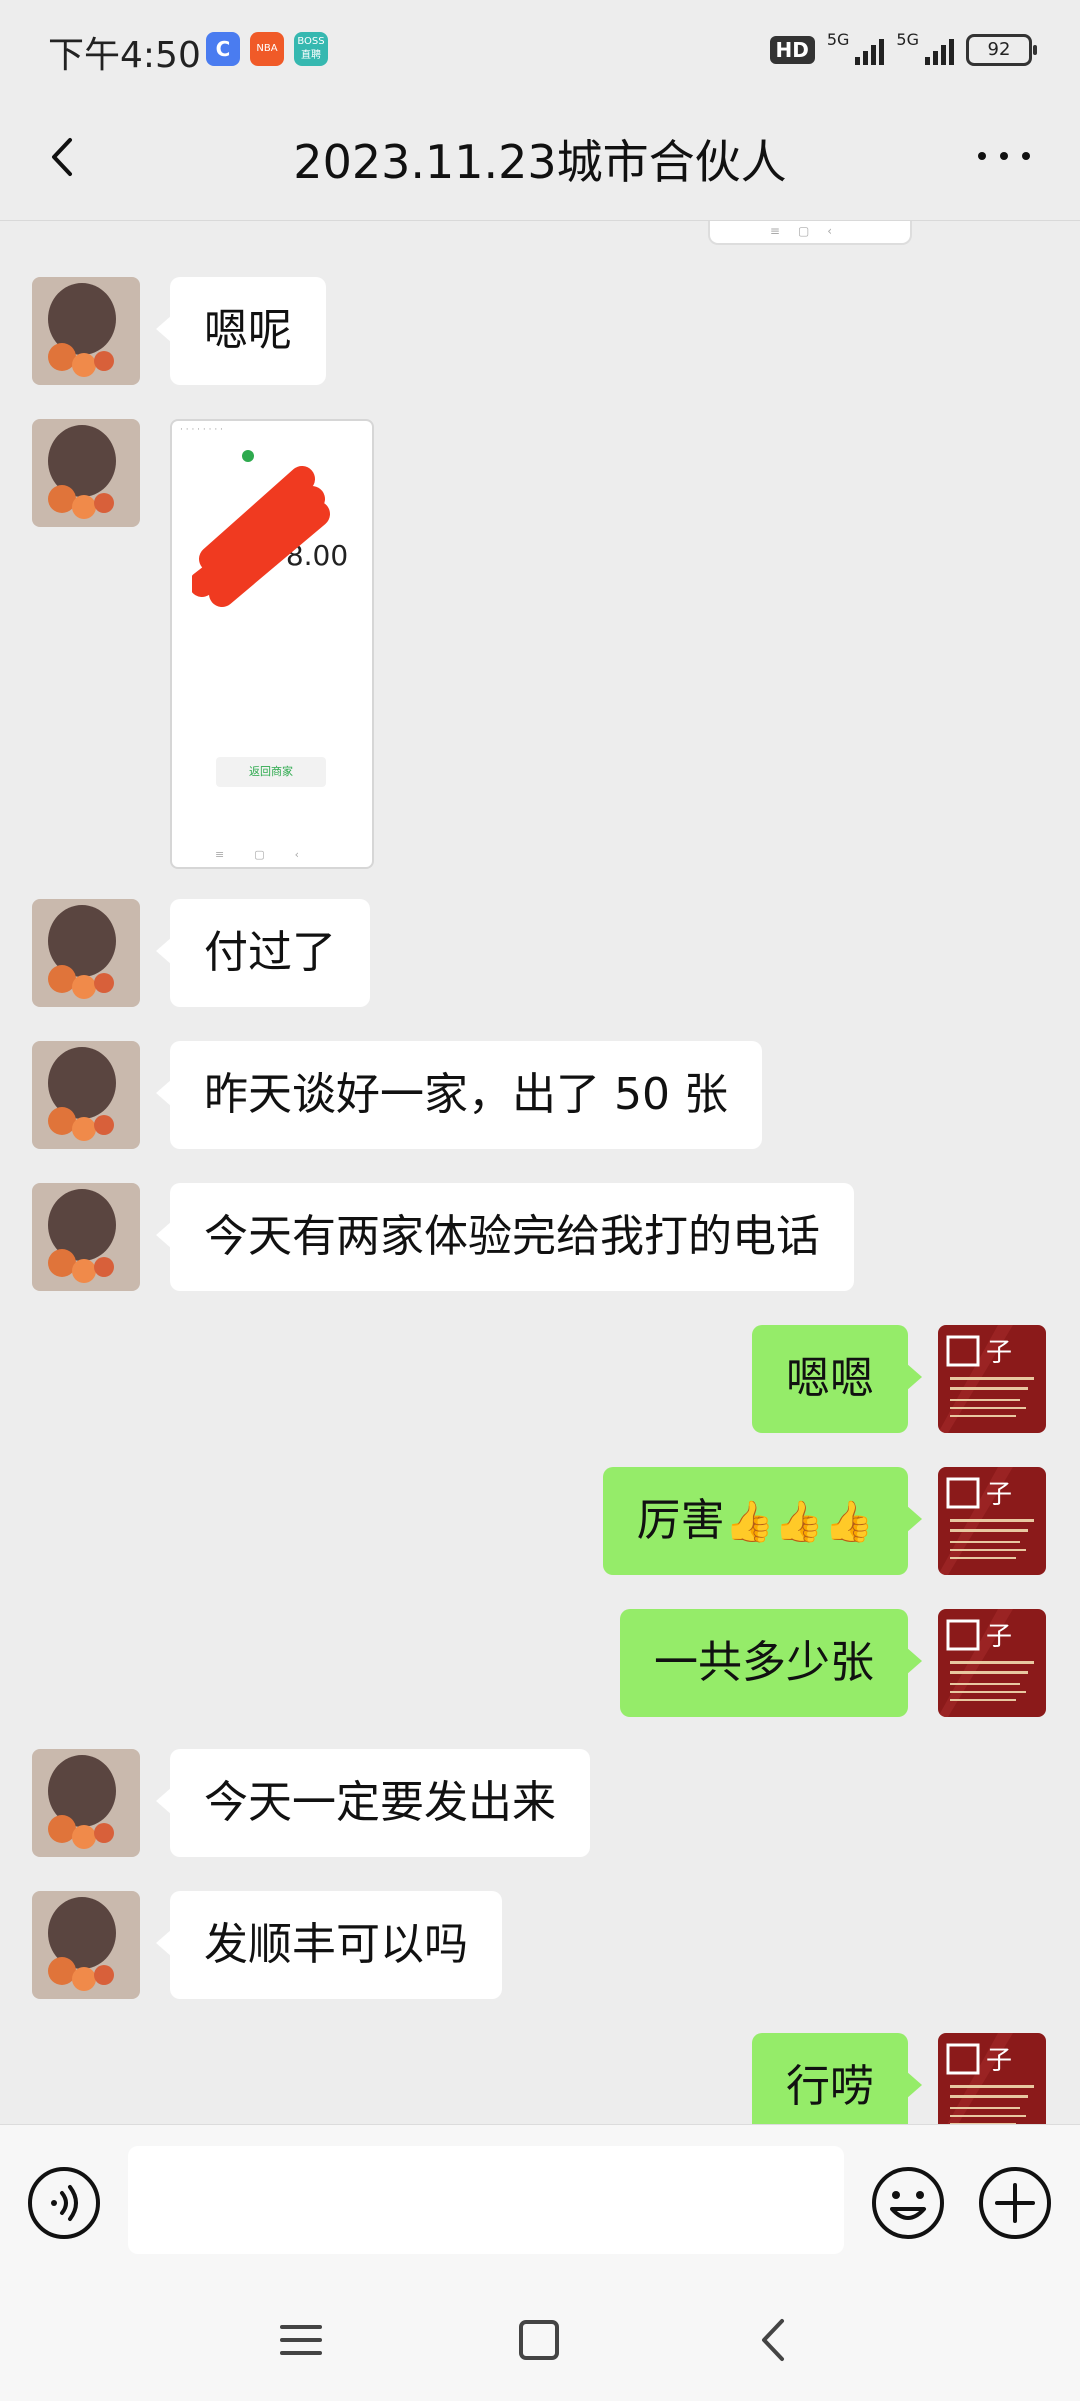 Image resolution: width=1080 pixels, height=2401 pixels. I want to click on status-time: 下午4:50, so click(124, 55).